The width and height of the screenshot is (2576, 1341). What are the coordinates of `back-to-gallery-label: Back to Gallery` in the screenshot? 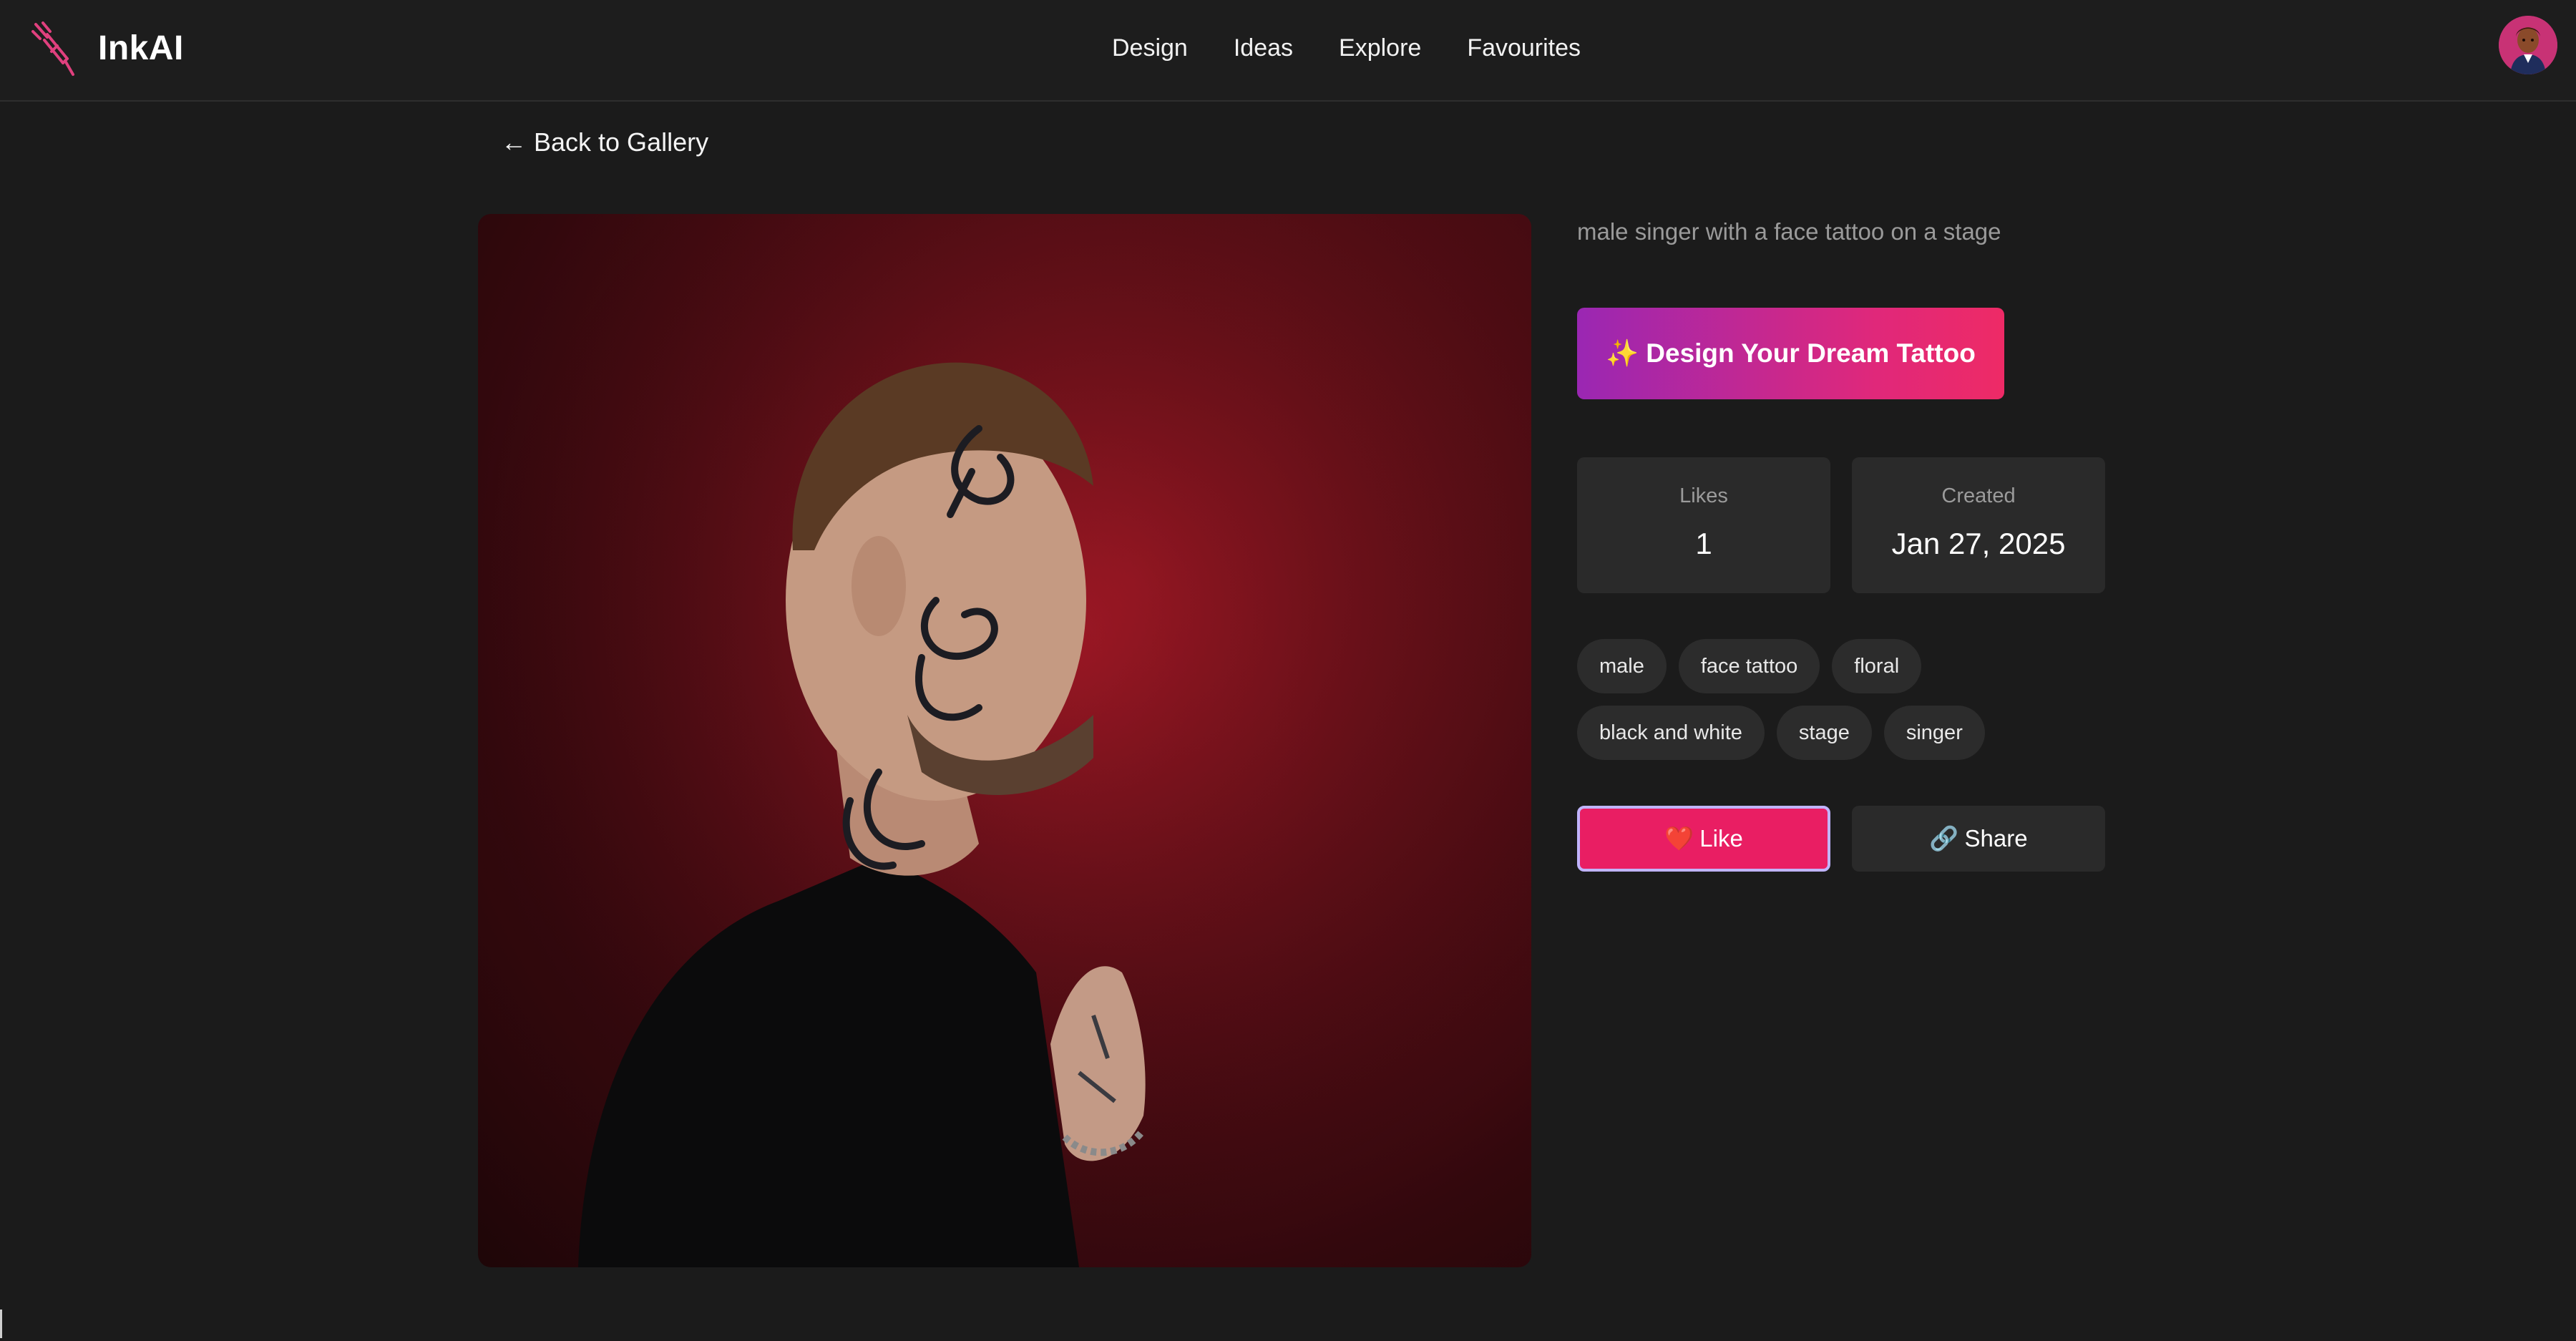 It's located at (621, 142).